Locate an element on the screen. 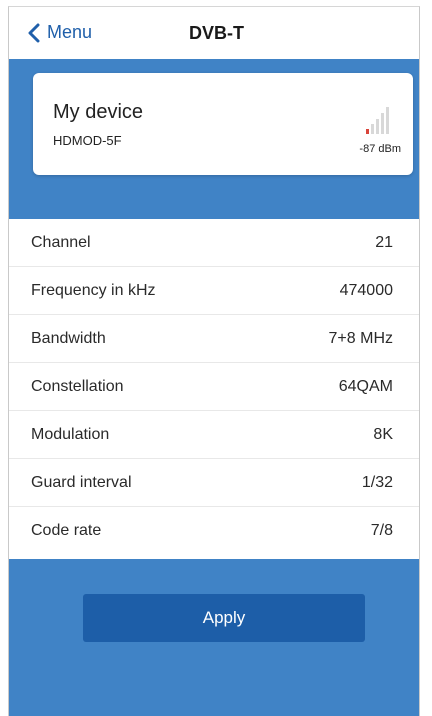  device-name: My device is located at coordinates (98, 112).